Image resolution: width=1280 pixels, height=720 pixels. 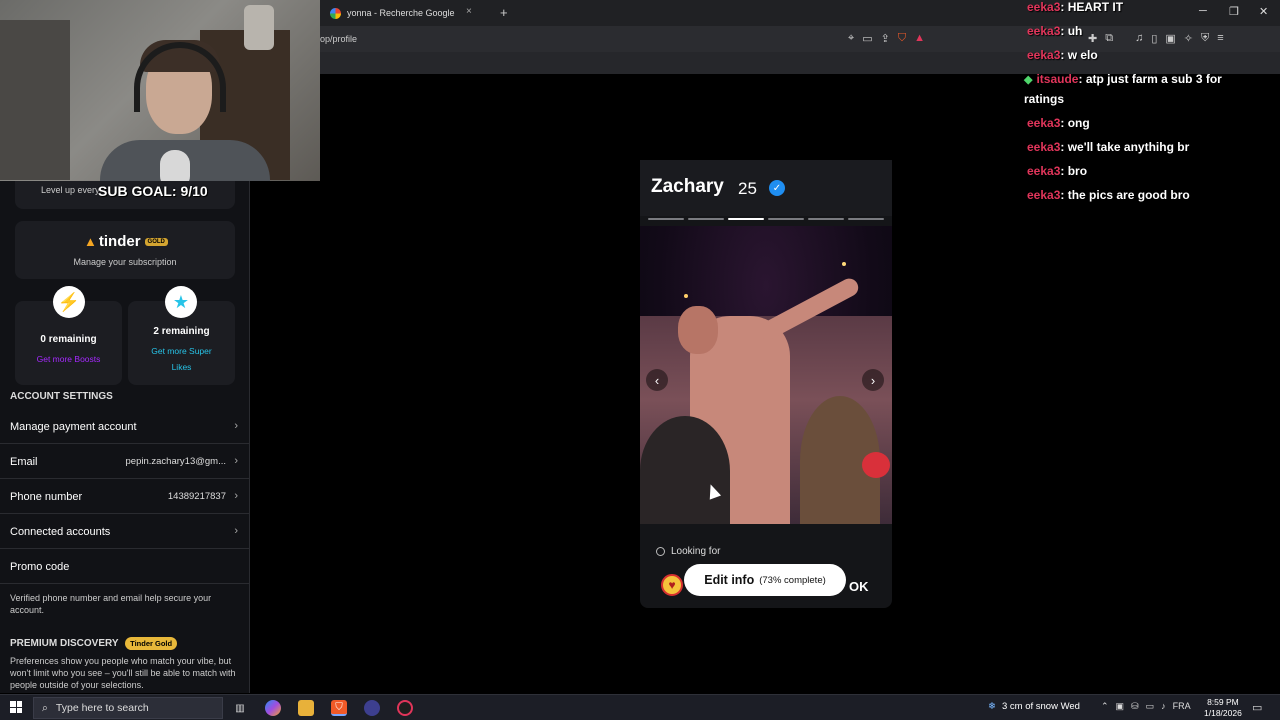 I want to click on sidebar-icon: ▯, so click(x=1154, y=38).